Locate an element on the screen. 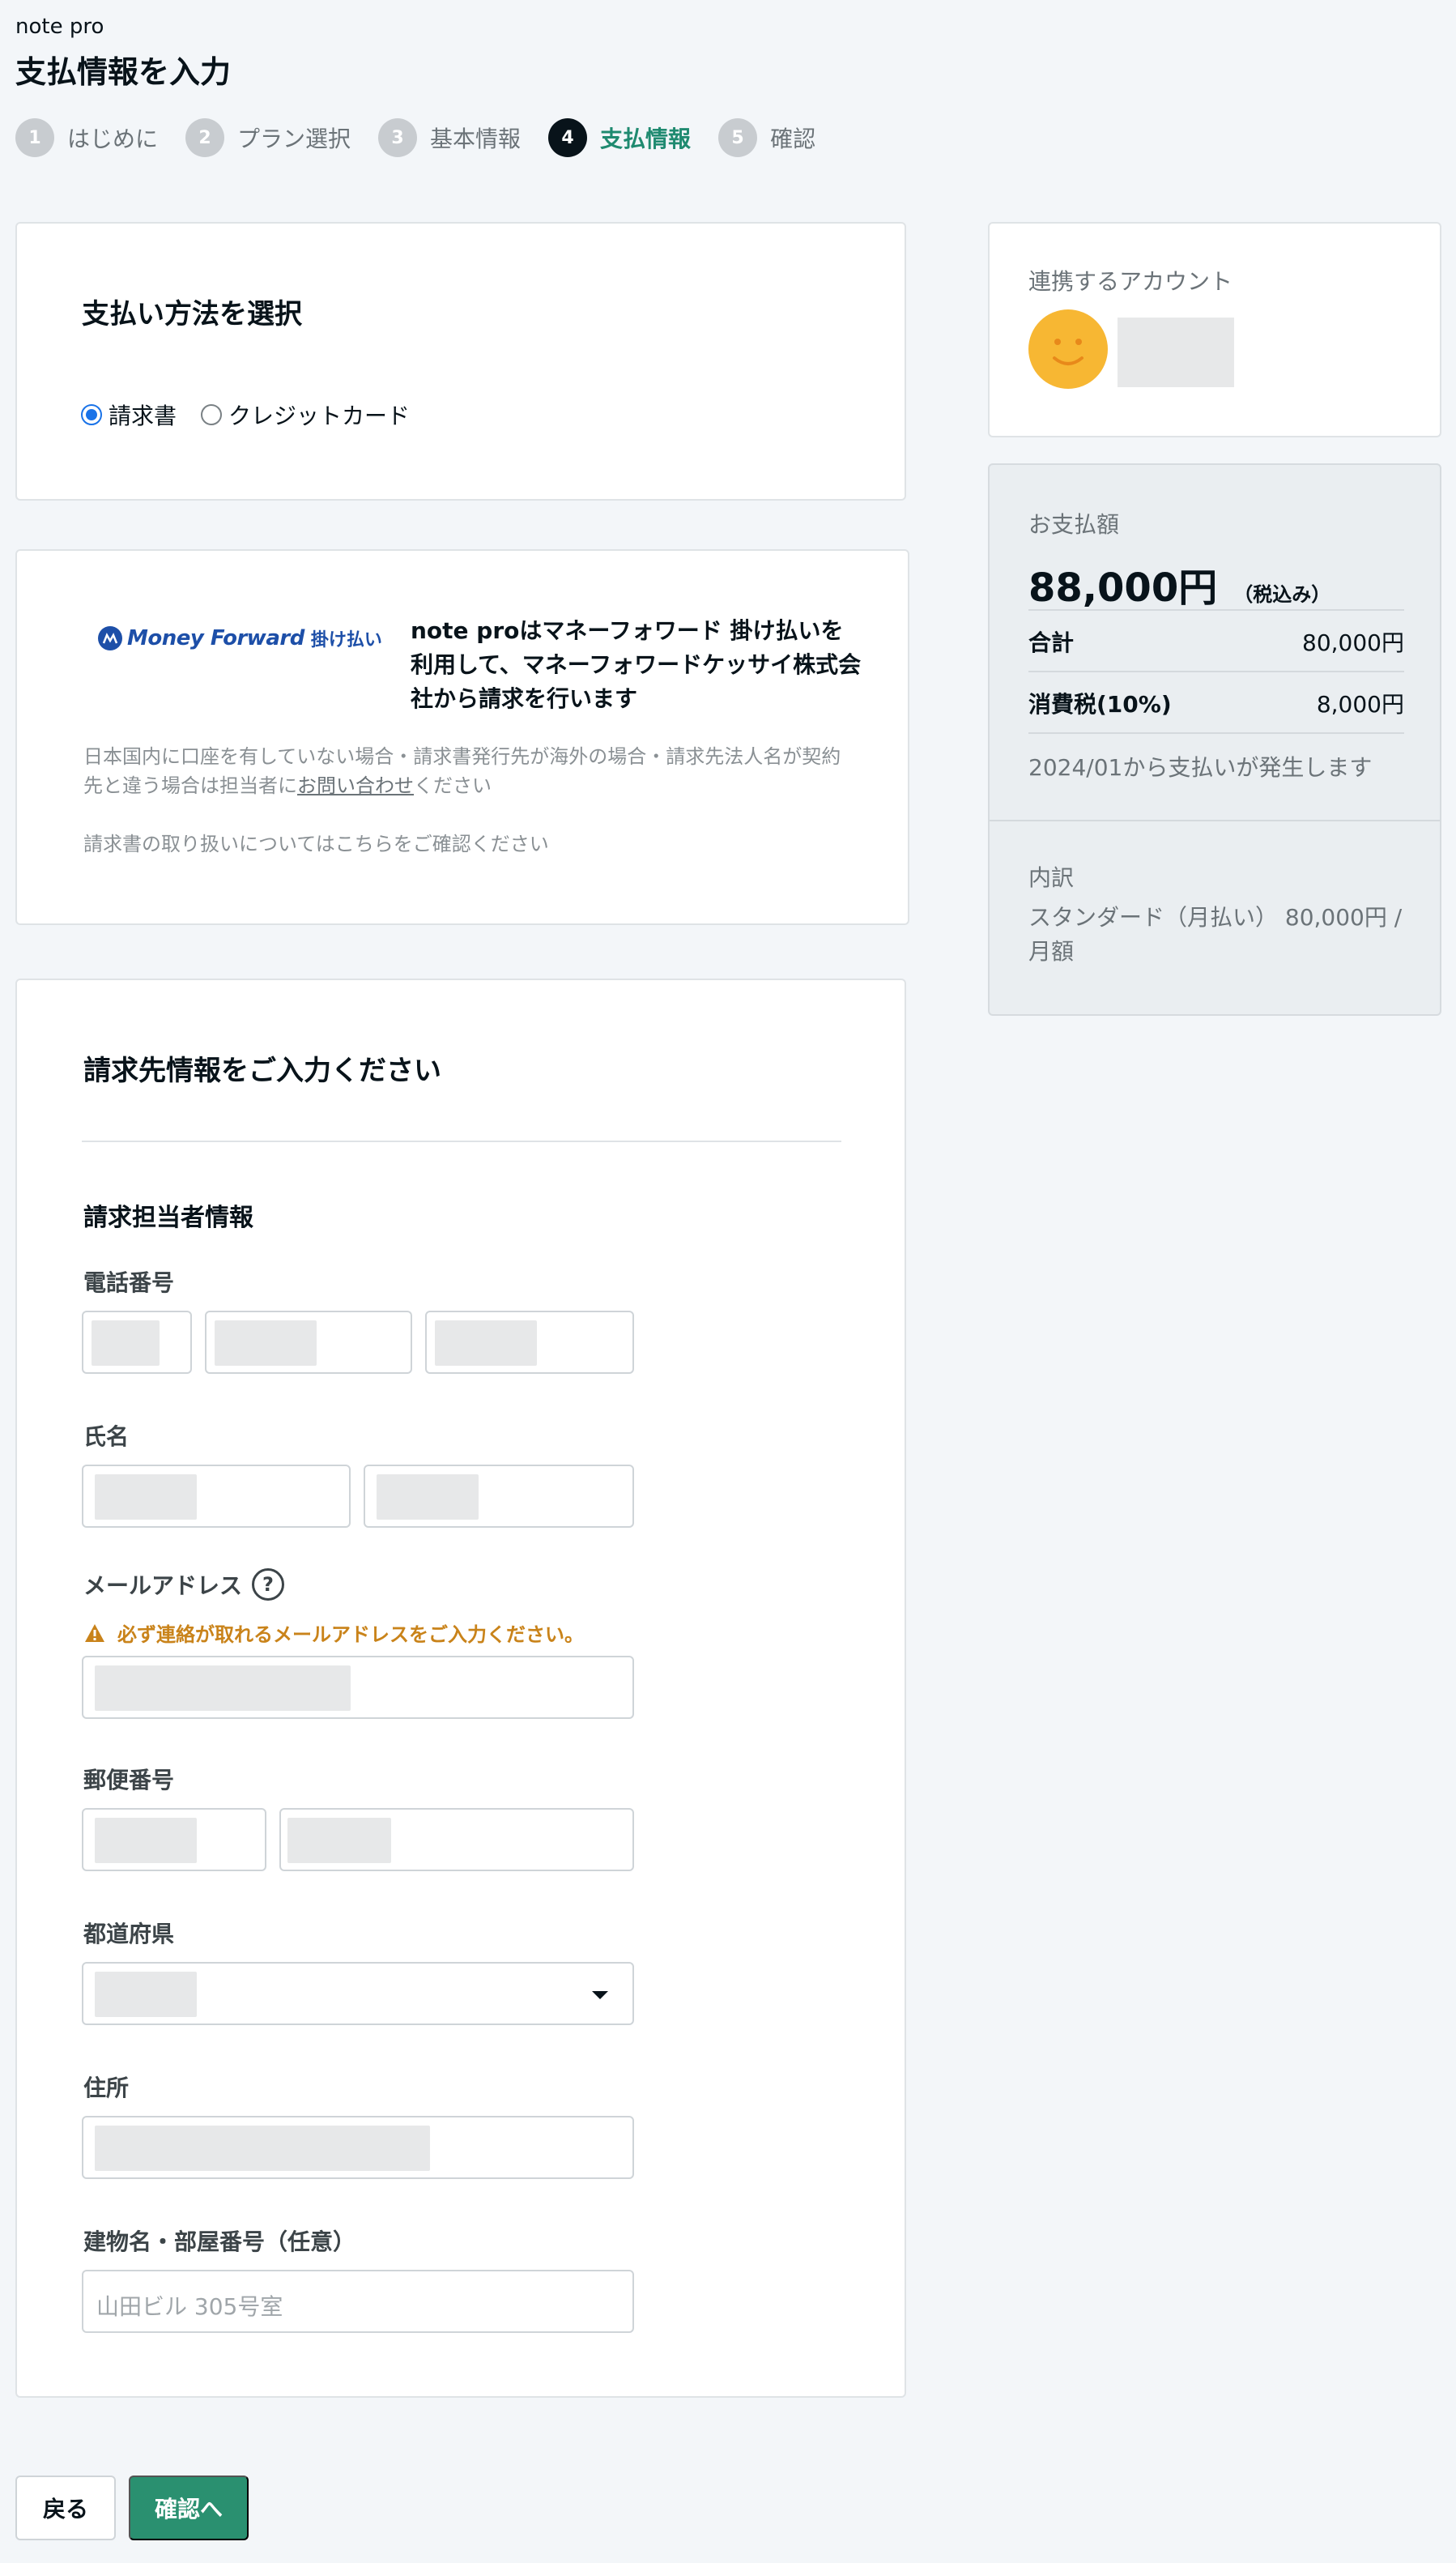  email-label: メールアドレス ? is located at coordinates (184, 1584).